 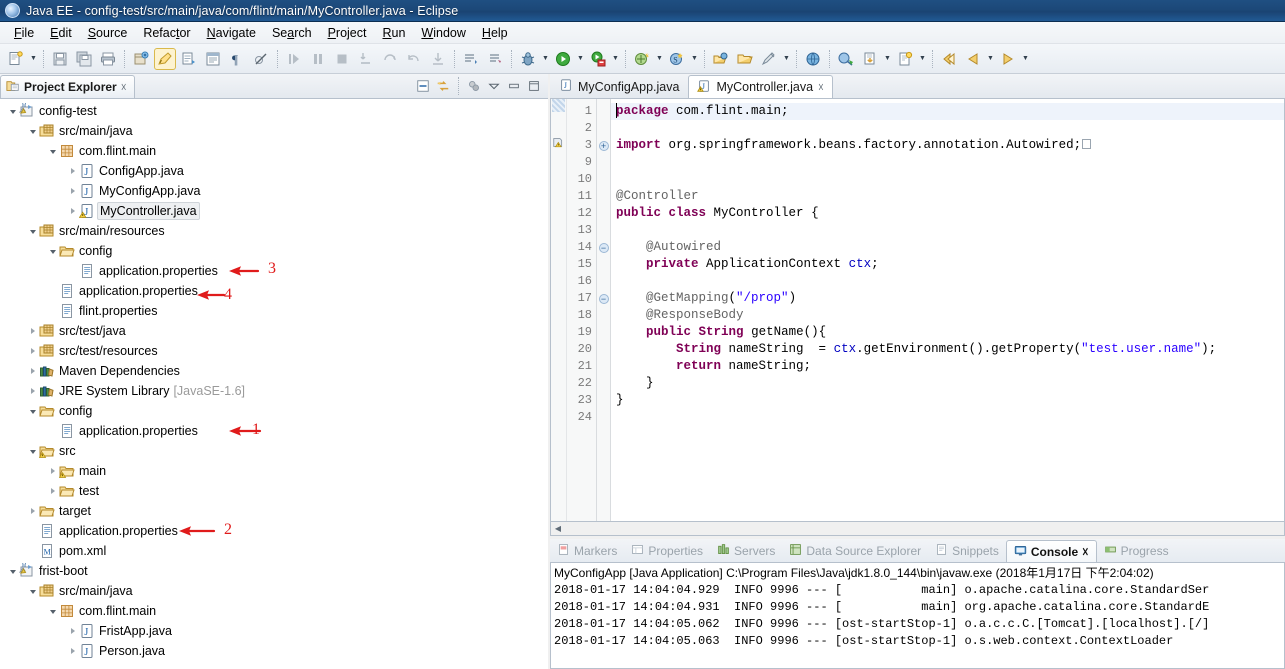 I want to click on menu-refactor: Refactor, so click(x=166, y=33).